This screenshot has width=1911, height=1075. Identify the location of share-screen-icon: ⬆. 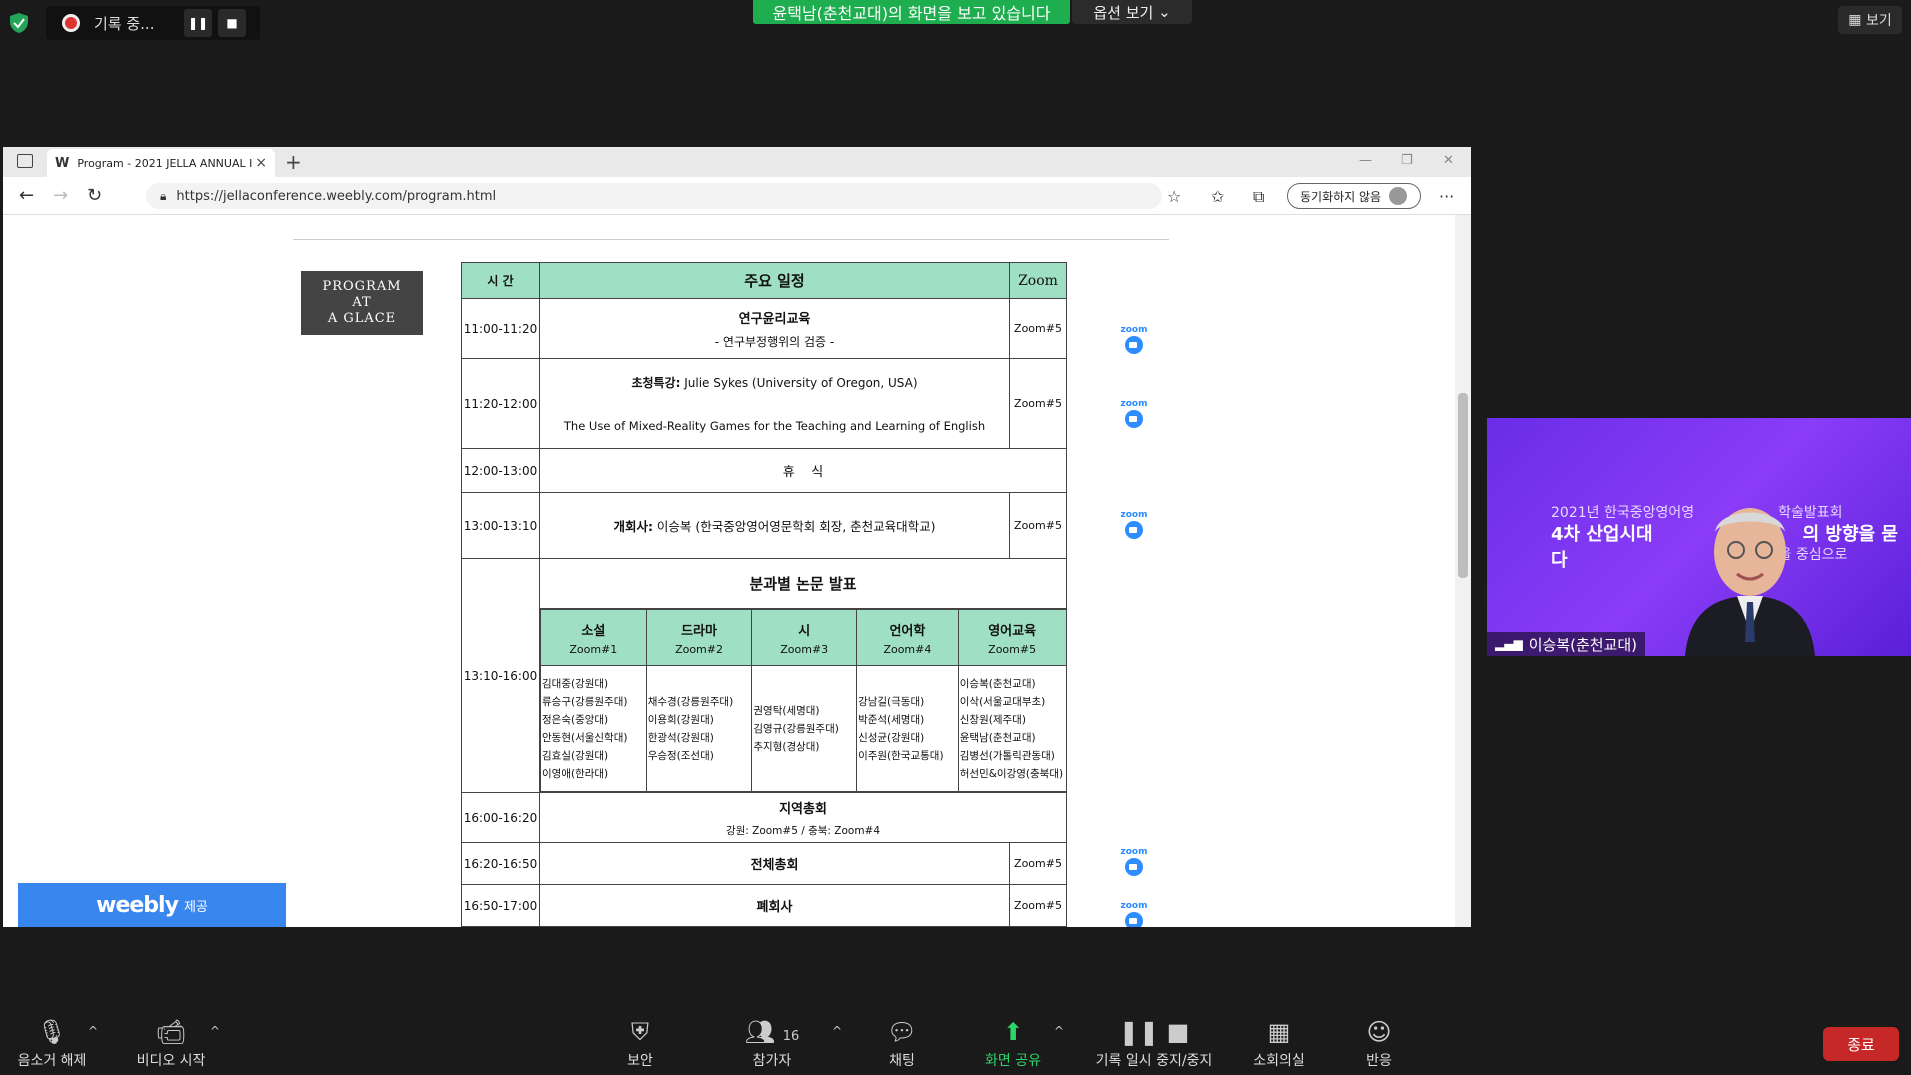
(1013, 1032).